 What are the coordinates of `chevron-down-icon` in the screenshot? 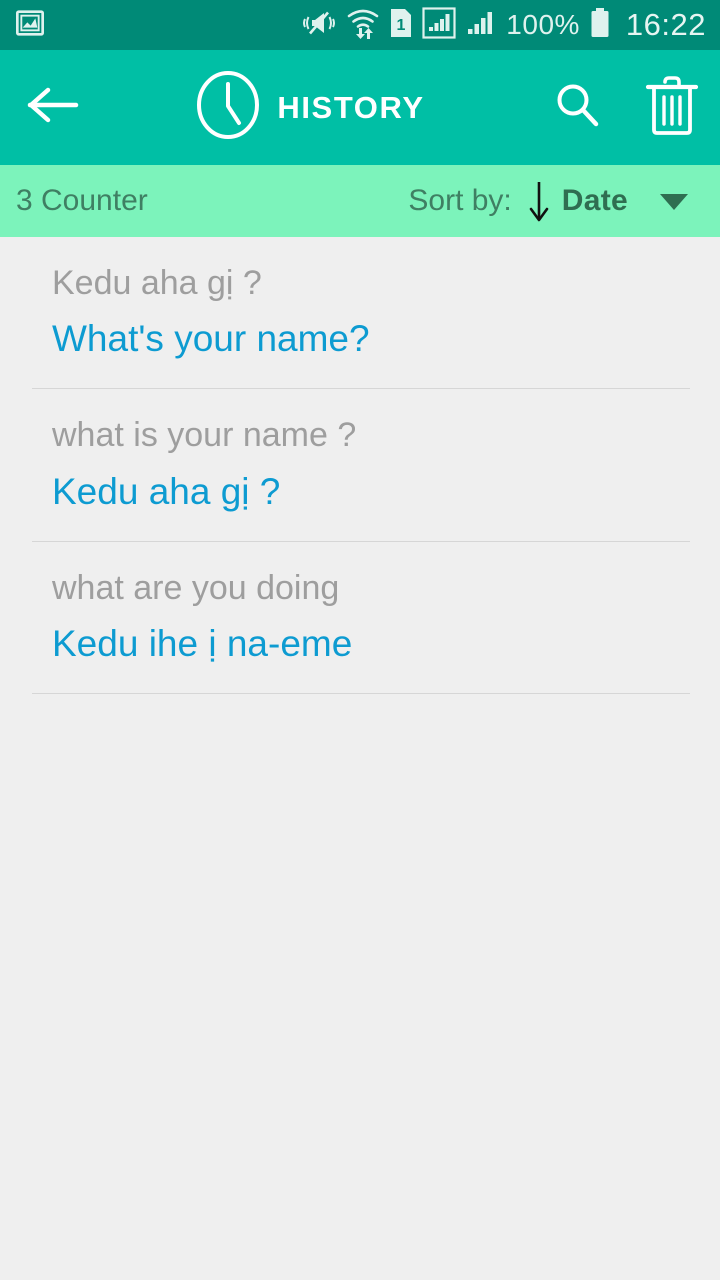 It's located at (674, 201).